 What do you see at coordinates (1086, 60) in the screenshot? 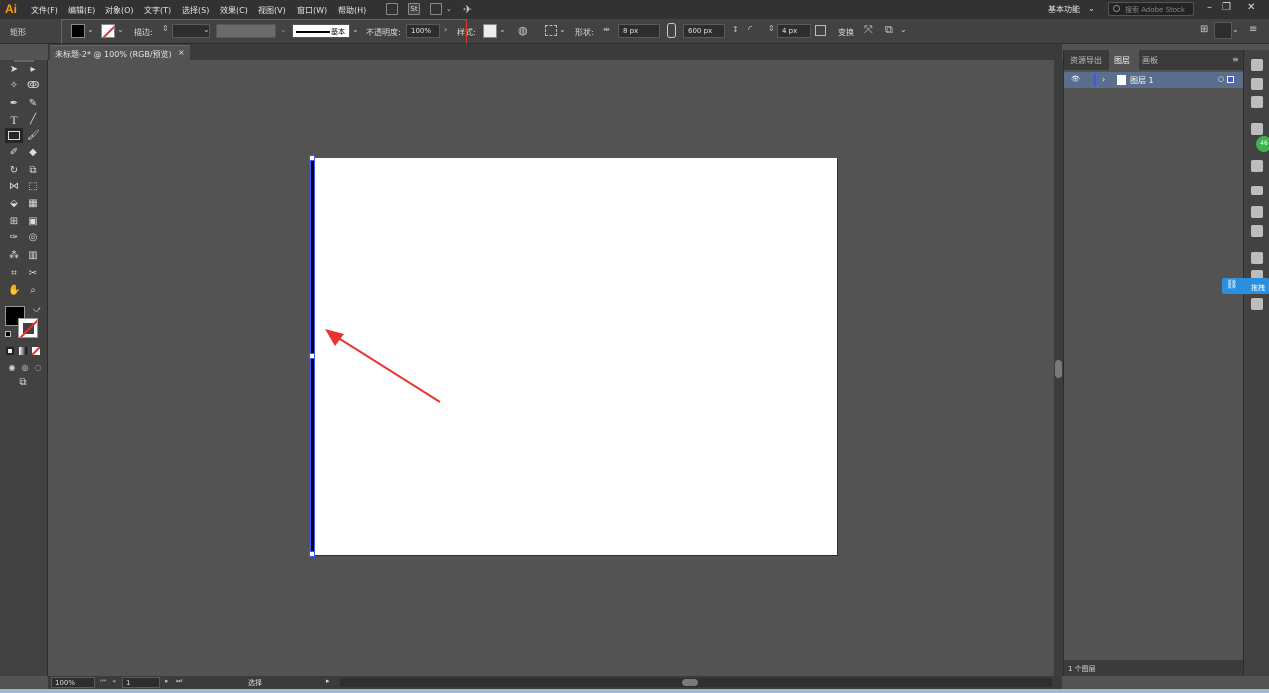
I see `tab-asset-export: 资源导出` at bounding box center [1086, 60].